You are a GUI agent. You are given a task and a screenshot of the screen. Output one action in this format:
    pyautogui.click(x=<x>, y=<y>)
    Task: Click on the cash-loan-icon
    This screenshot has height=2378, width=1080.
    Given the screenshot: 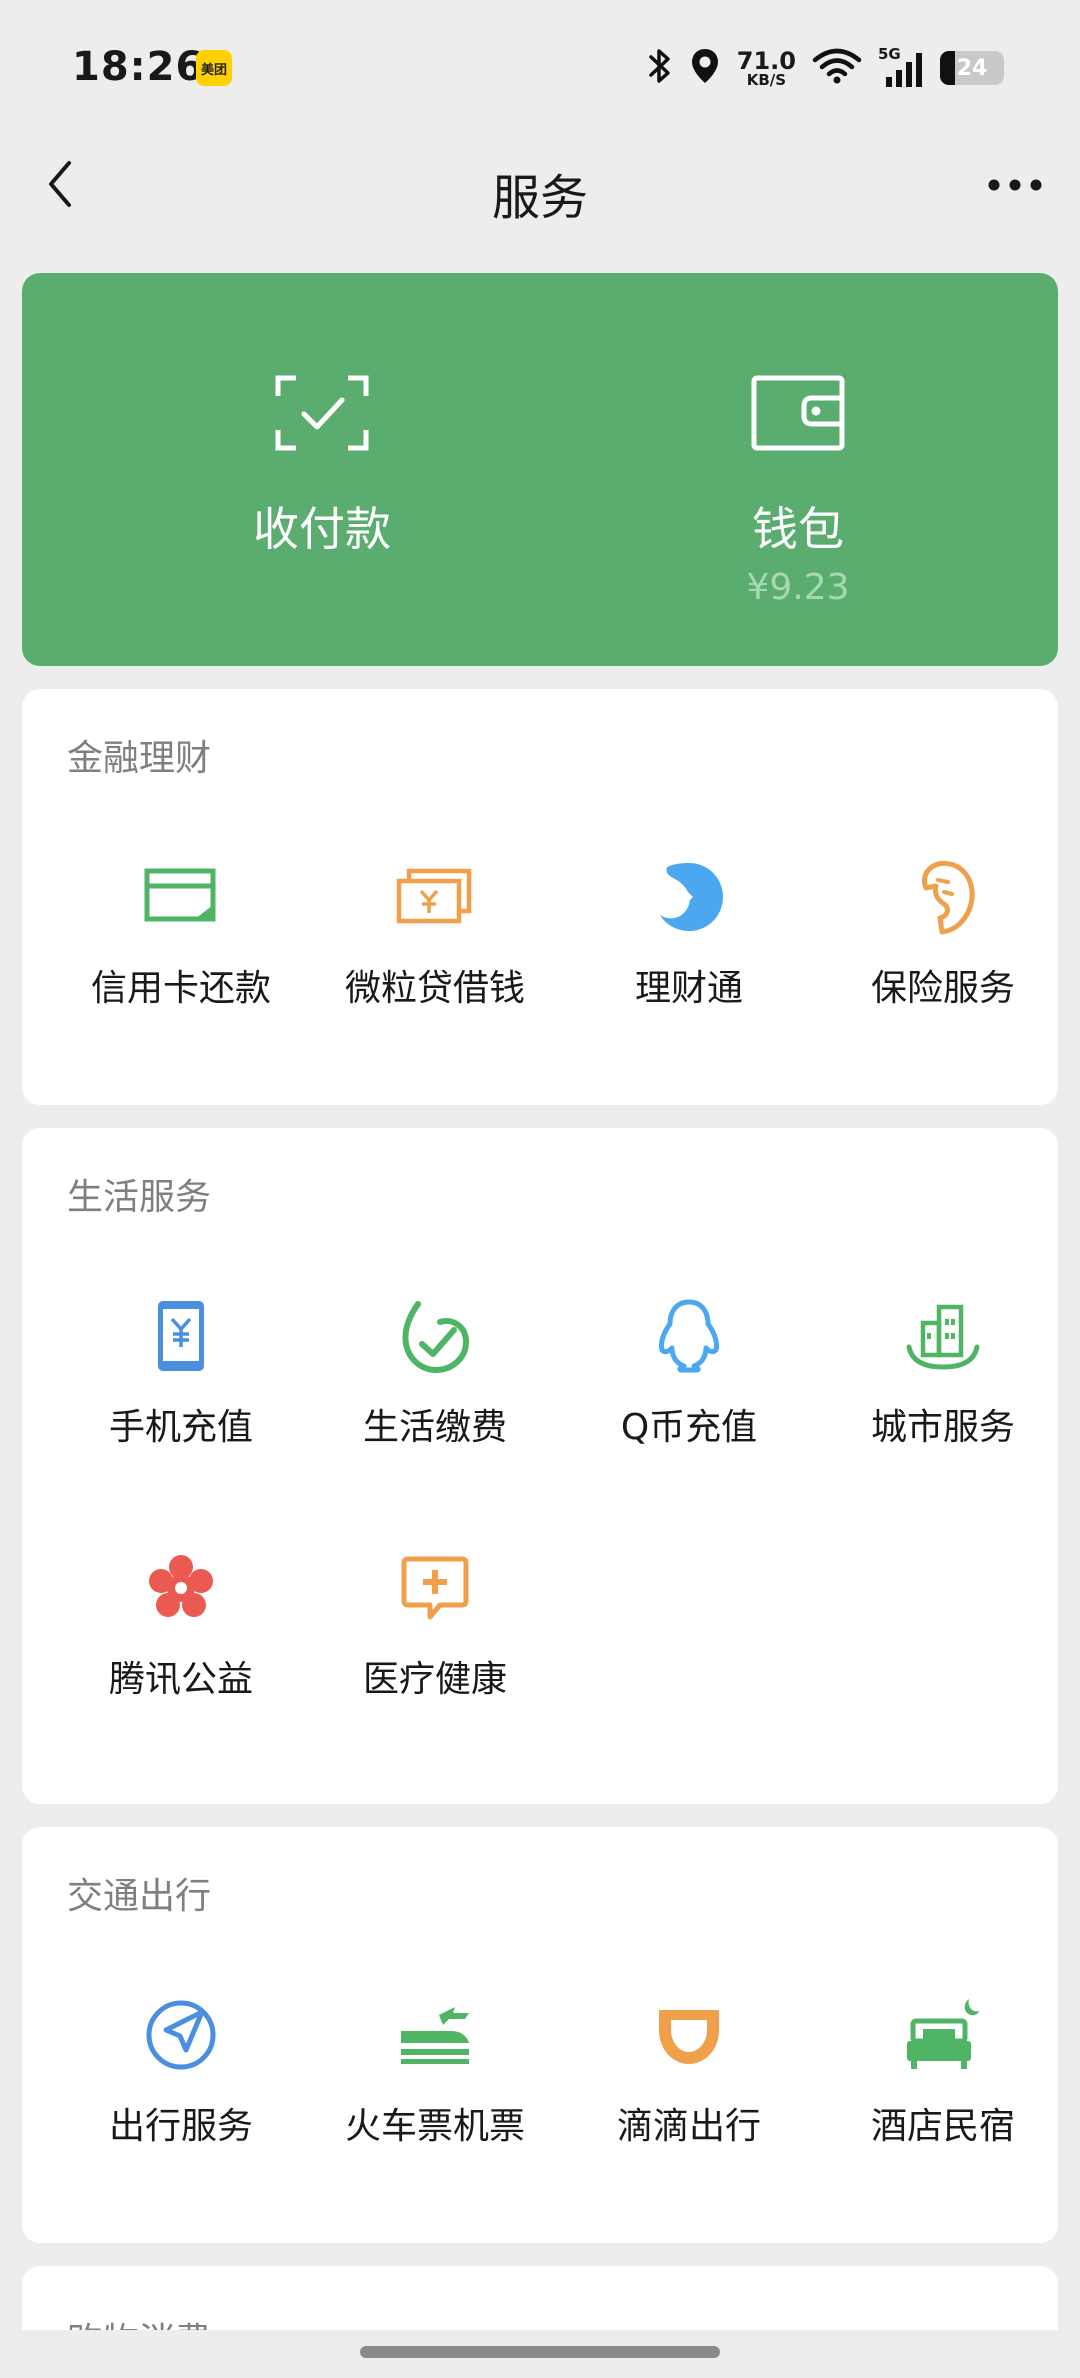 What is the action you would take?
    pyautogui.click(x=435, y=897)
    